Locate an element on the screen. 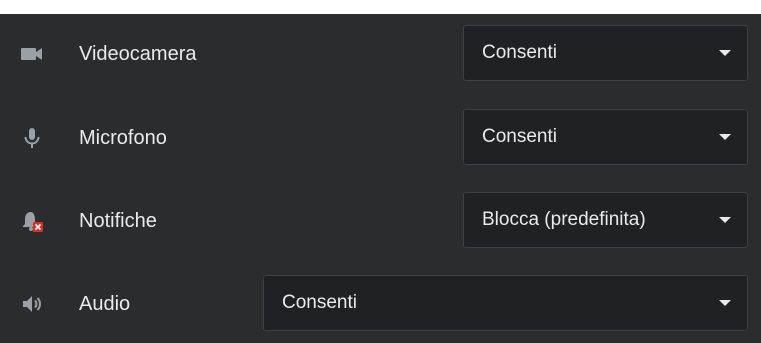 This screenshot has height=343, width=761. camera-permission-select: Consenti is located at coordinates (605, 53).